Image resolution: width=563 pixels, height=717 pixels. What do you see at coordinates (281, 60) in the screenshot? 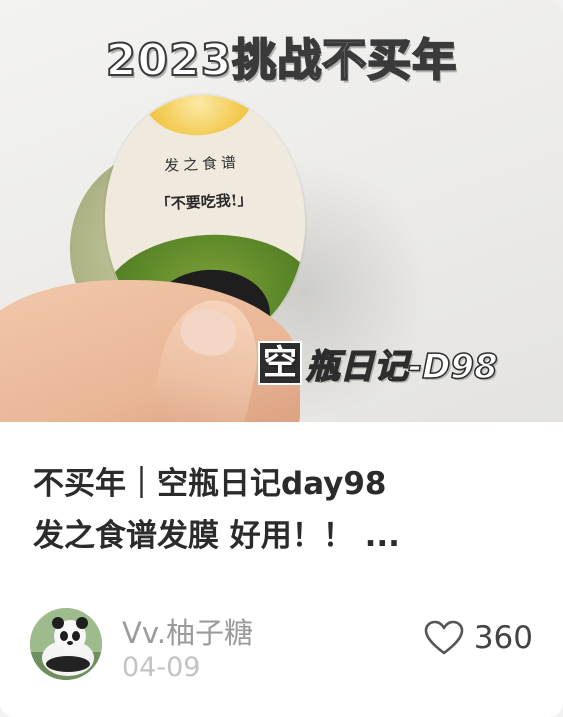
I see `cover-overlay-title: 2023挑战不买年` at bounding box center [281, 60].